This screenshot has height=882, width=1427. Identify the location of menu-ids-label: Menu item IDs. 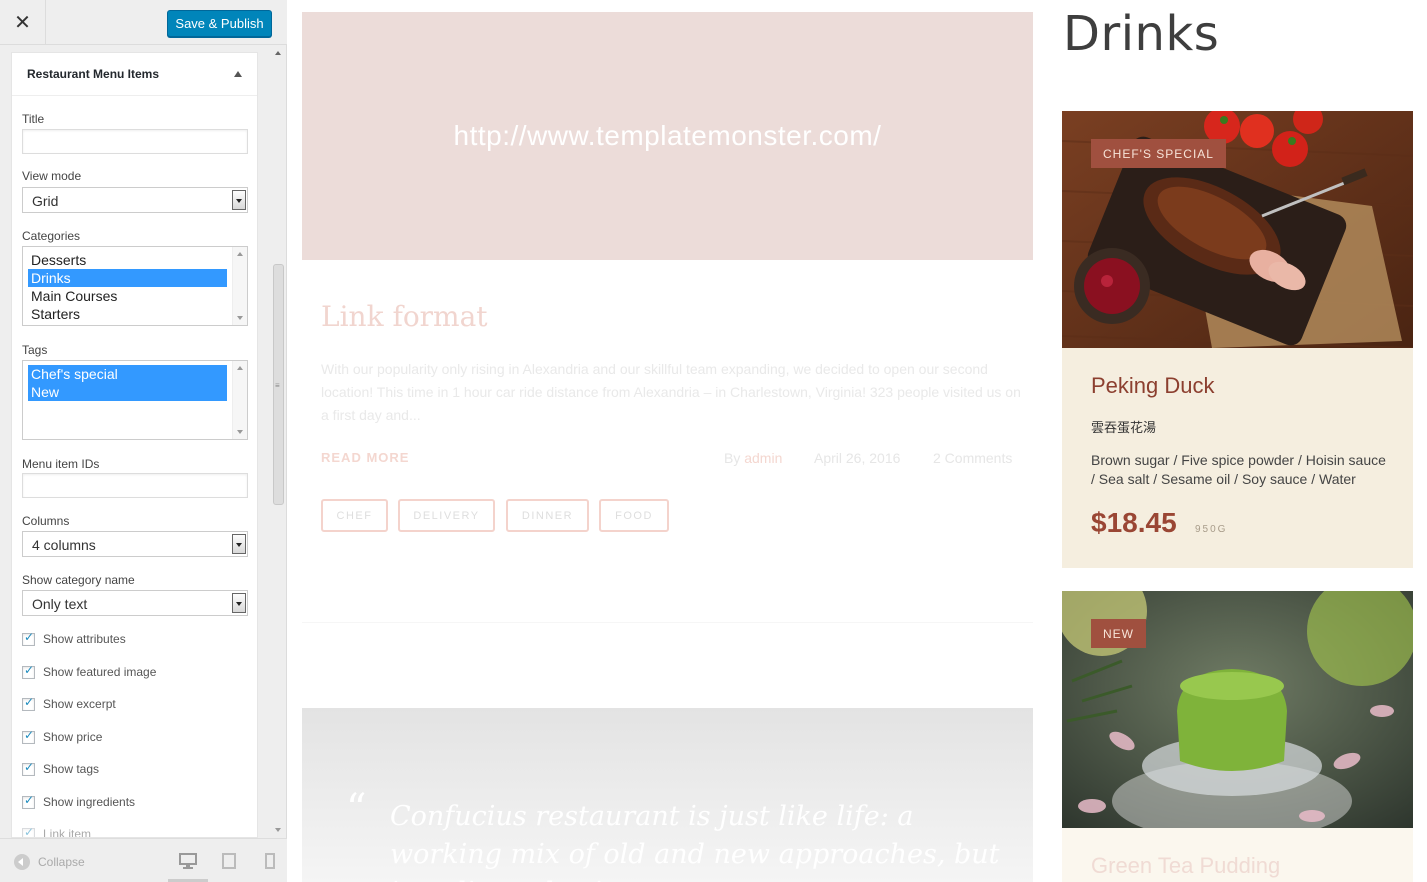
(61, 464).